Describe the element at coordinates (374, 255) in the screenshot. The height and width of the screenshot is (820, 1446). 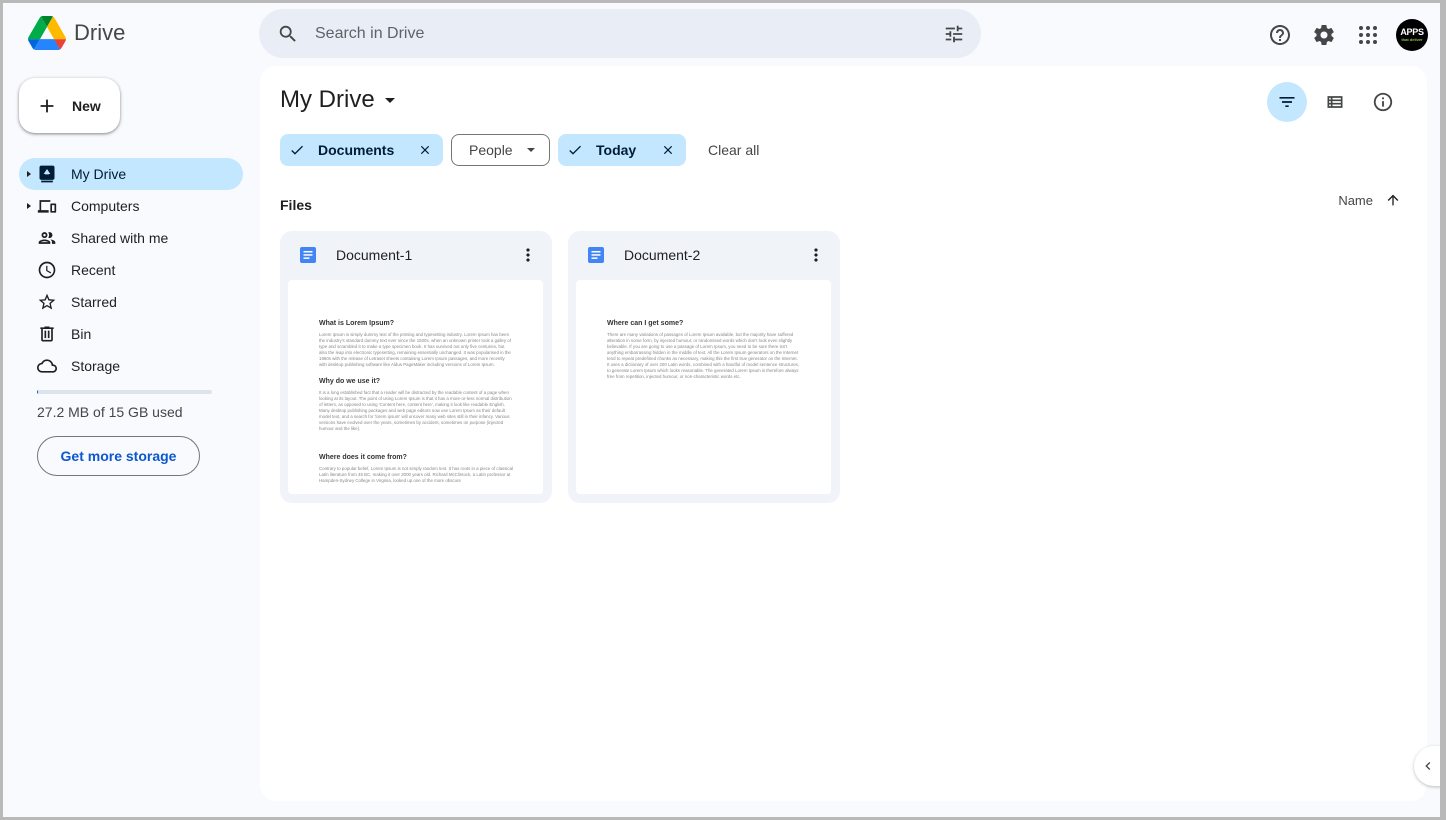
I see `file-name: Document-1` at that location.